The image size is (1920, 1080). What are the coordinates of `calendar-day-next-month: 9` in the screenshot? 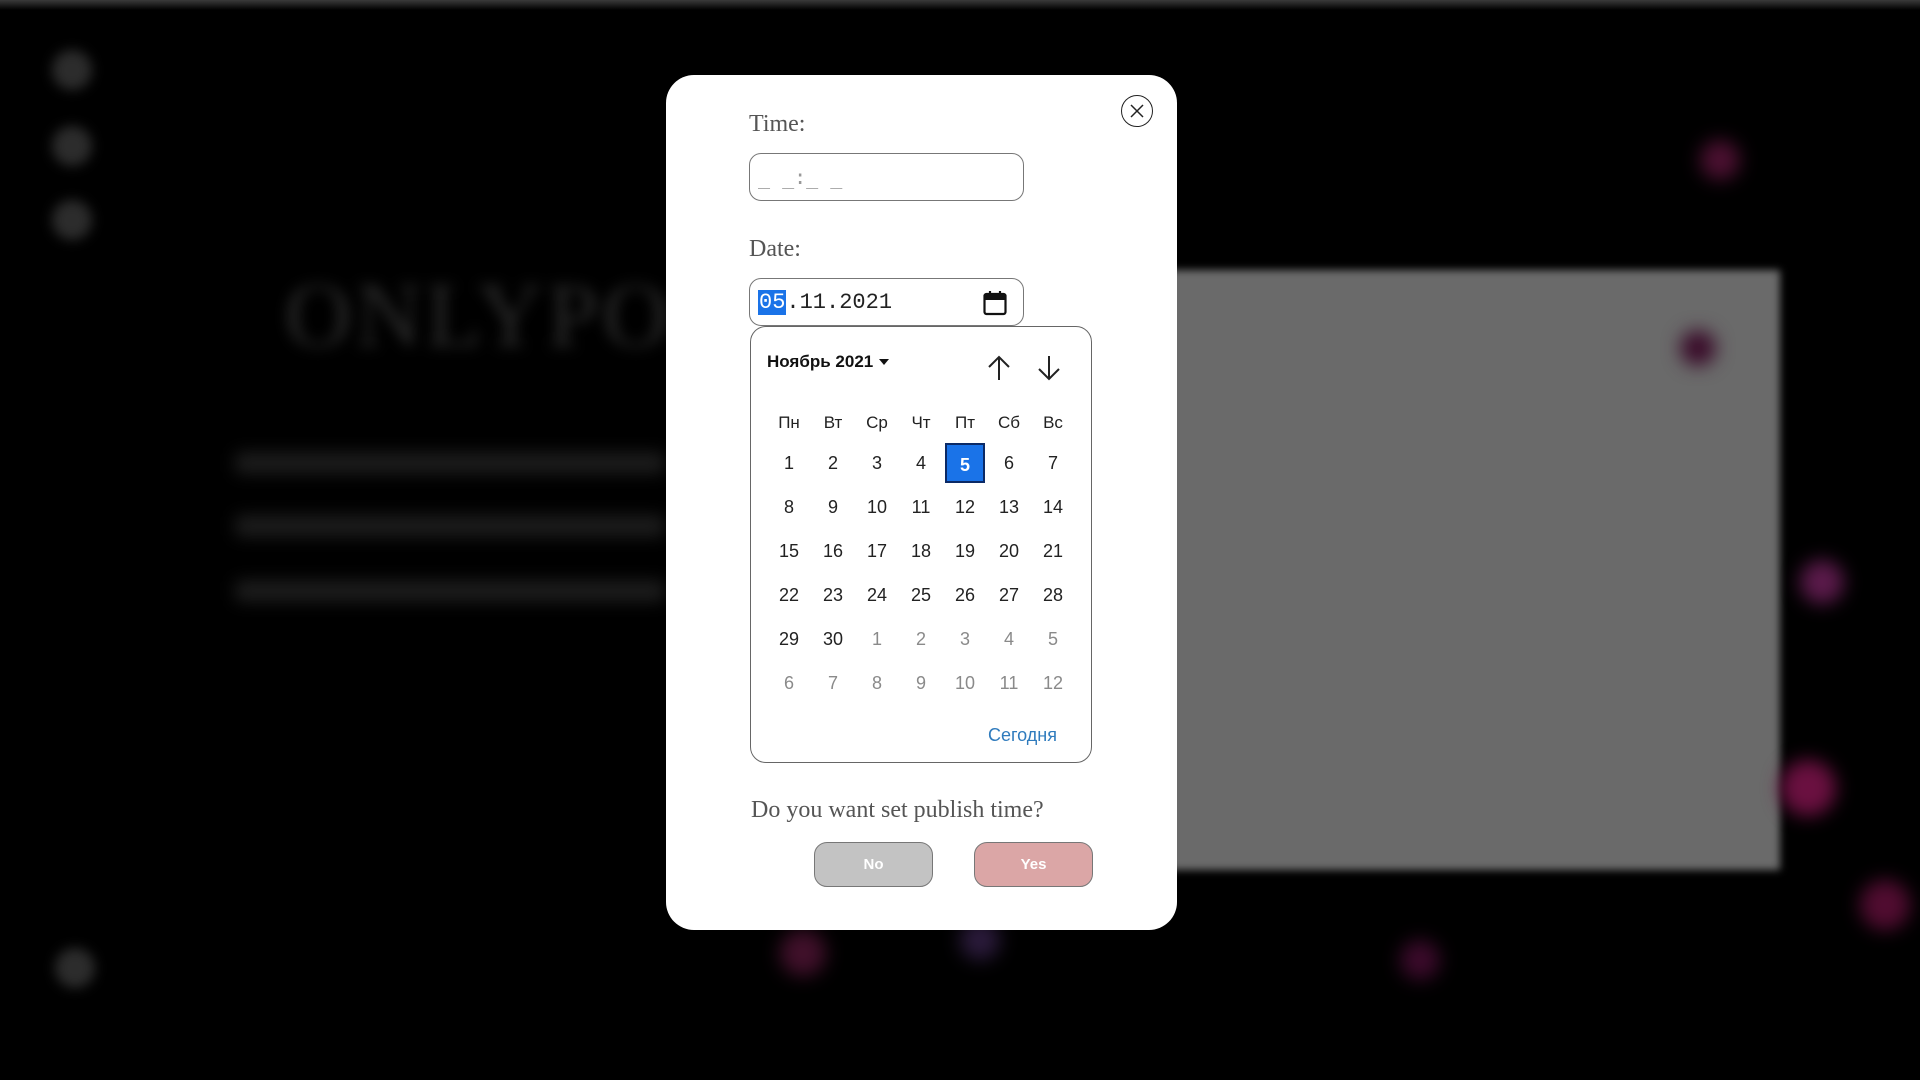 It's located at (921, 683).